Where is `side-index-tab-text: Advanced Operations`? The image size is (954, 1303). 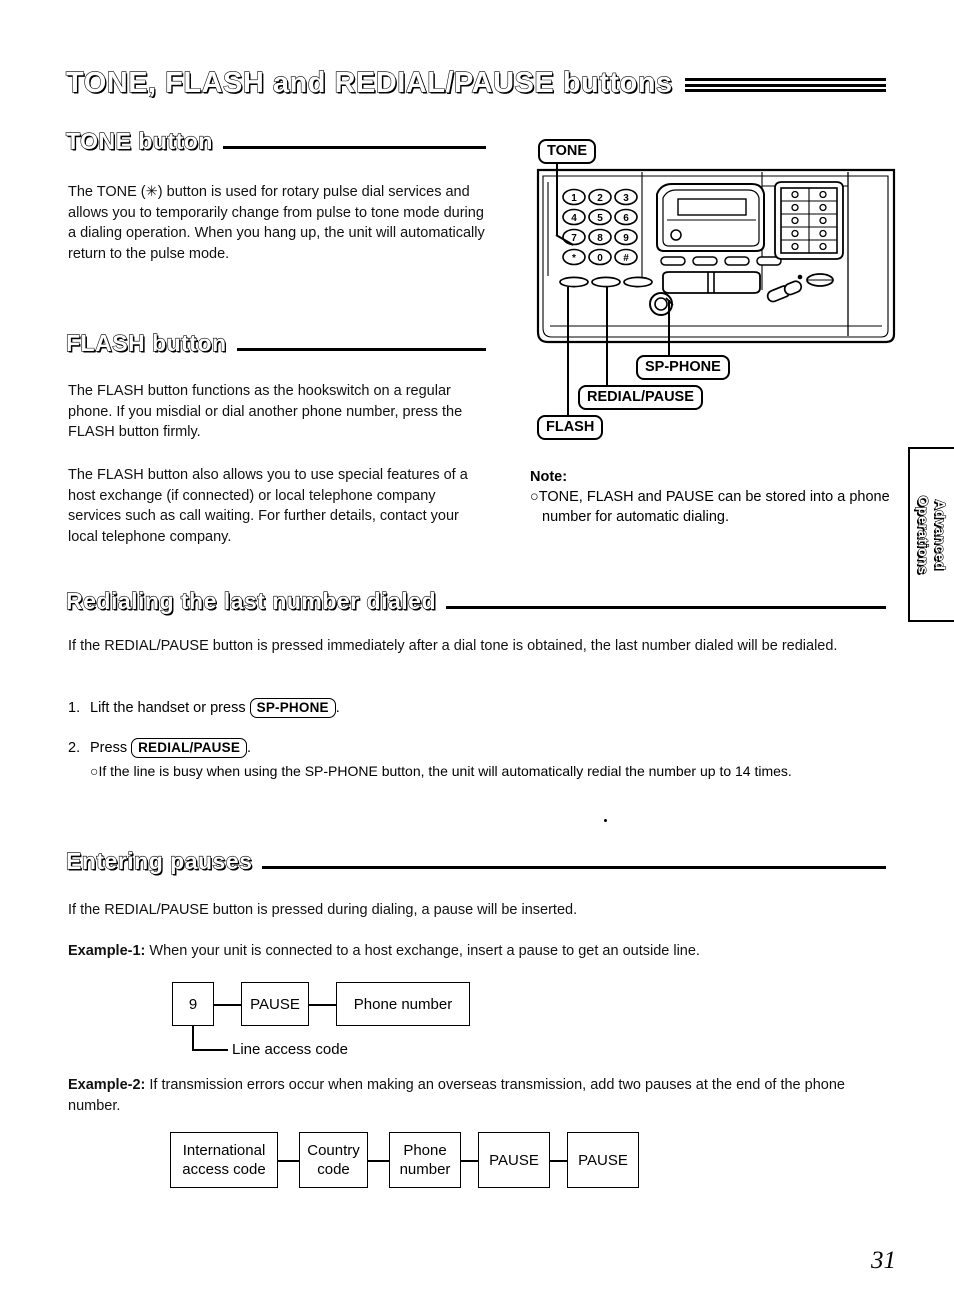
side-index-tab-text: Advanced Operations is located at coordinates (931, 534).